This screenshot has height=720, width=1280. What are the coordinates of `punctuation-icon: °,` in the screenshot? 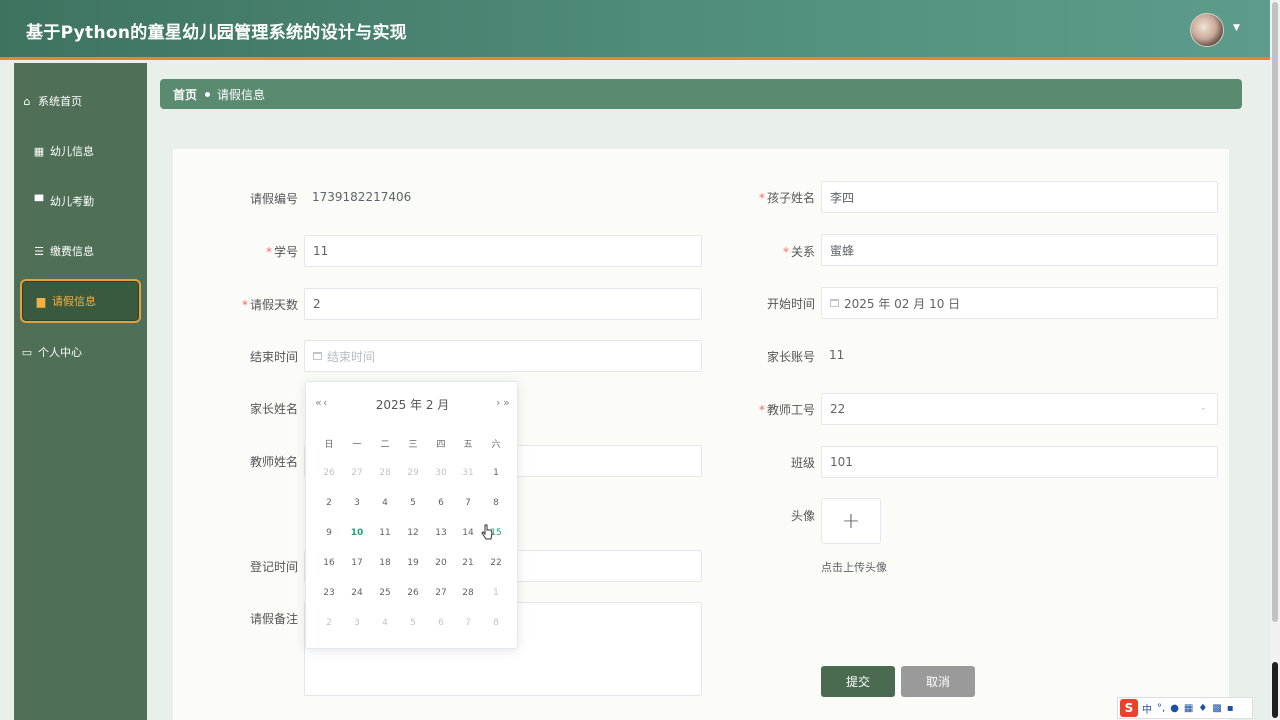 It's located at (1161, 708).